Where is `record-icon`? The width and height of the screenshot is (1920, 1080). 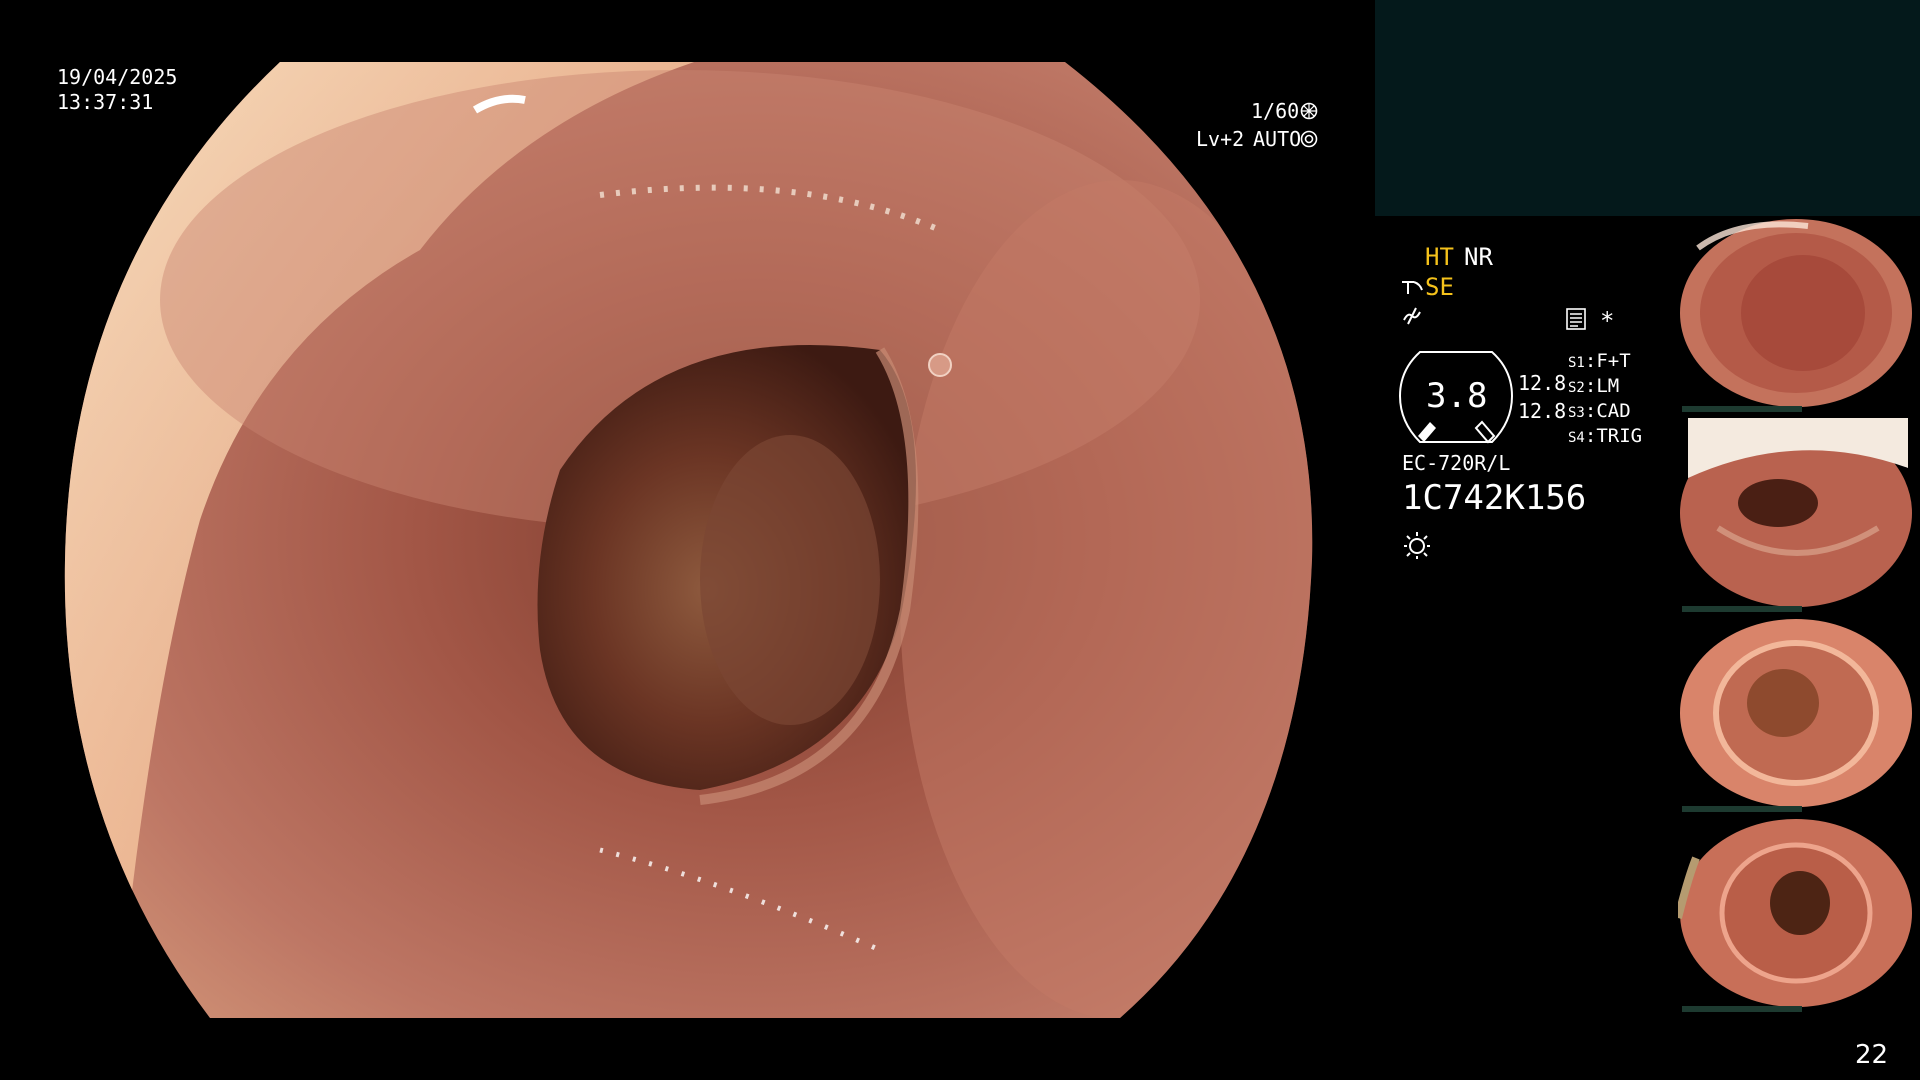
record-icon is located at coordinates (1576, 319).